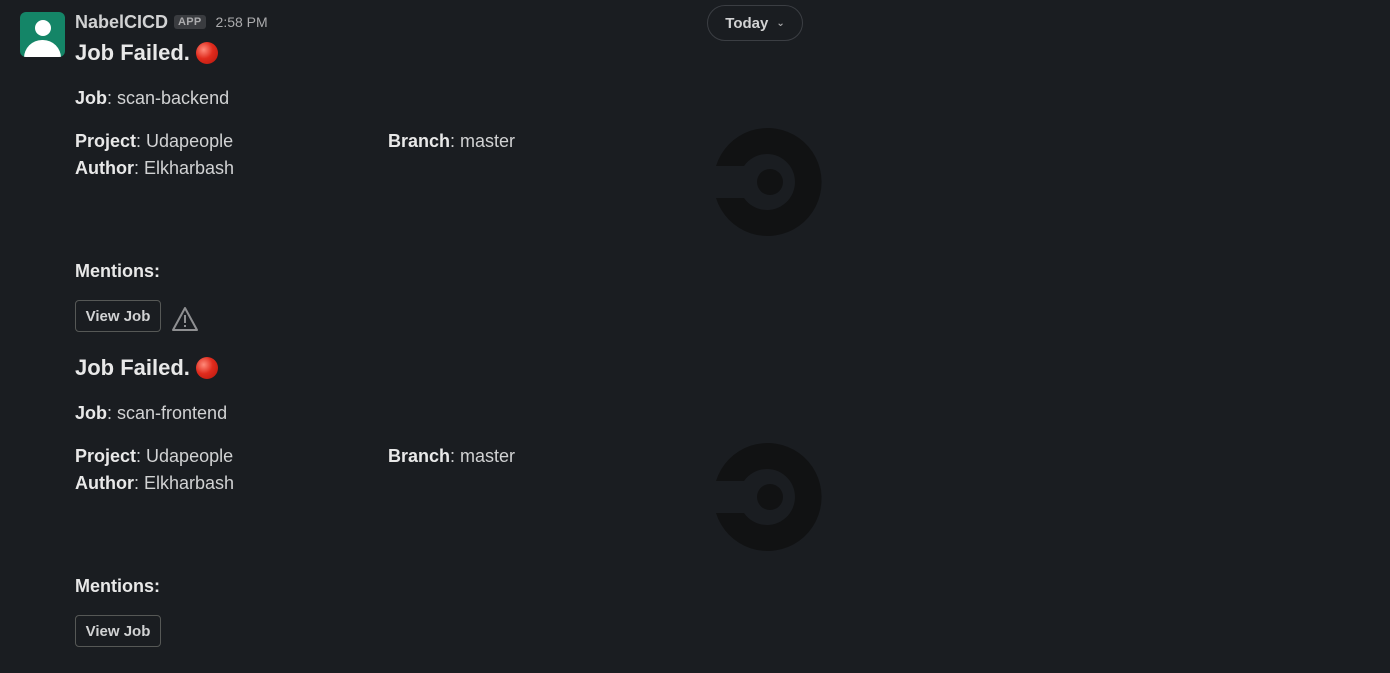  Describe the element at coordinates (167, 413) in the screenshot. I see `job-value: : scan-frontend` at that location.